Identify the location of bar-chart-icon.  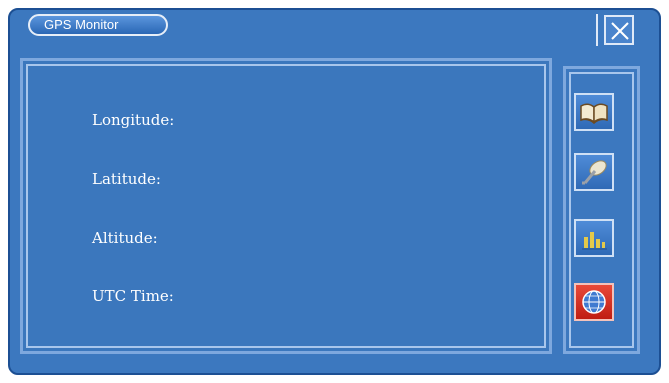
(594, 241).